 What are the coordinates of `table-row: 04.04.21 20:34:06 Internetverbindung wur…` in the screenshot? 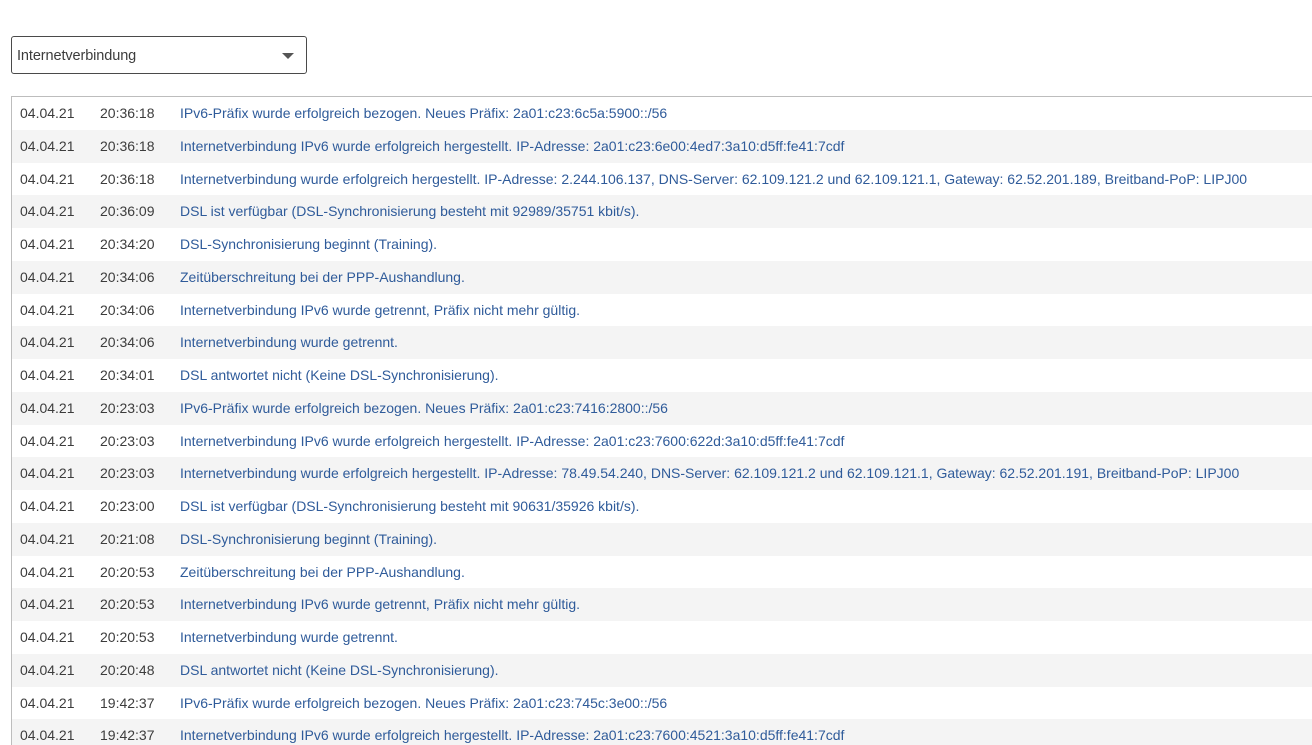 It's located at (662, 342).